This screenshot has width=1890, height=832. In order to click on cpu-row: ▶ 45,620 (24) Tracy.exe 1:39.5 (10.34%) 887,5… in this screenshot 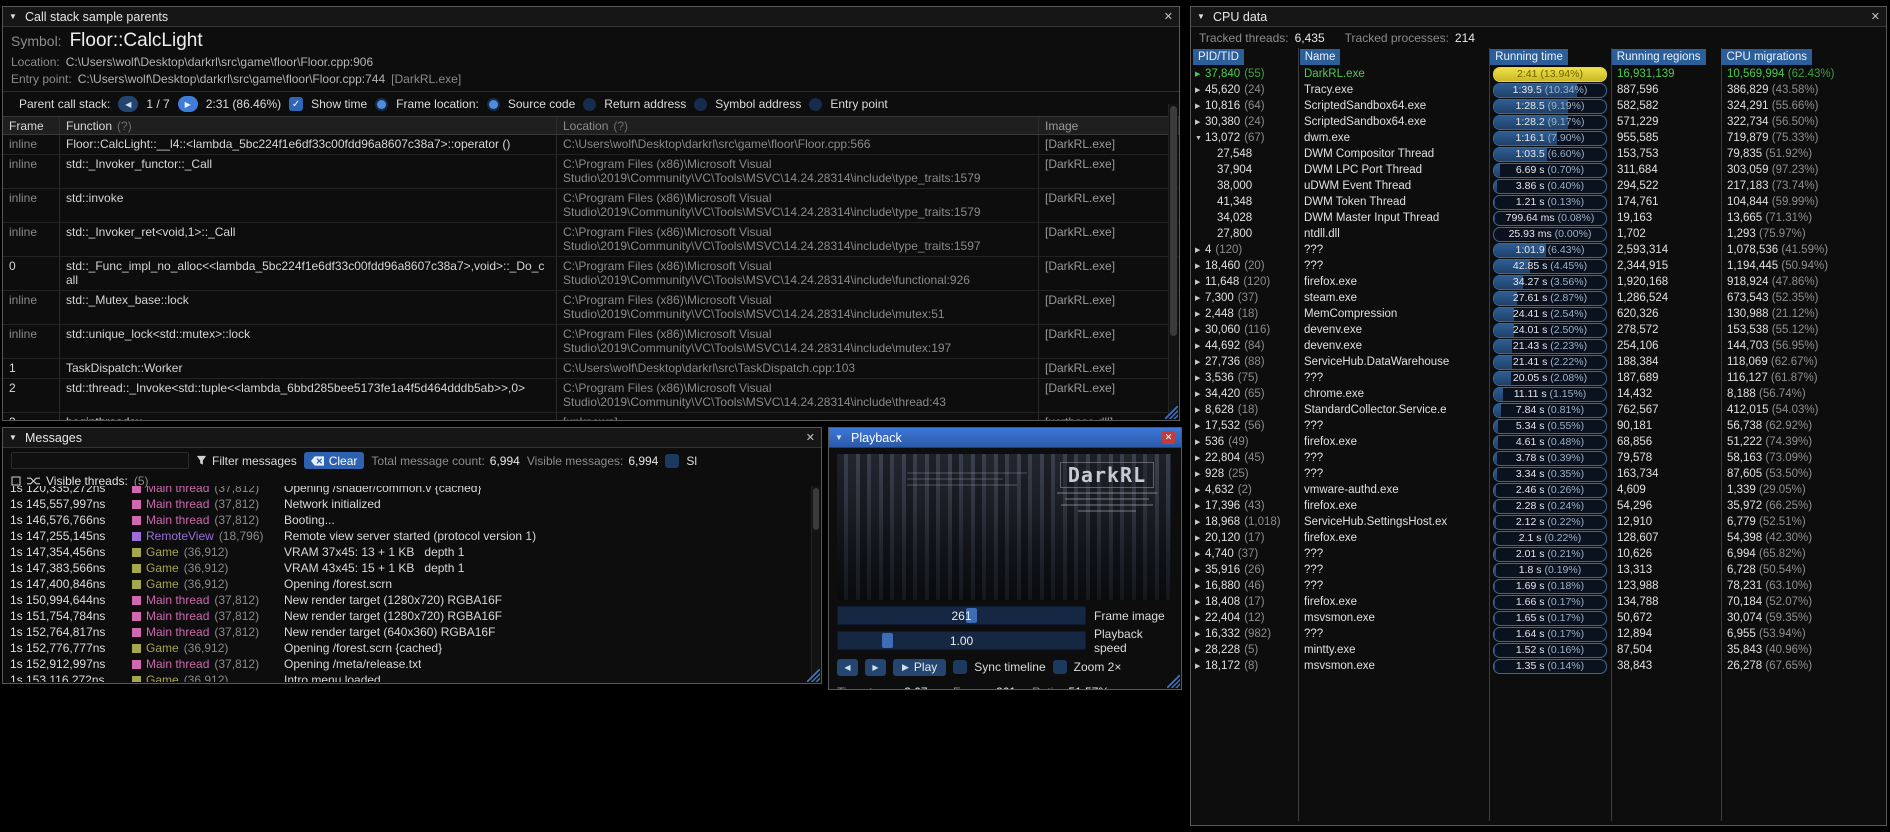, I will do `click(1538, 90)`.